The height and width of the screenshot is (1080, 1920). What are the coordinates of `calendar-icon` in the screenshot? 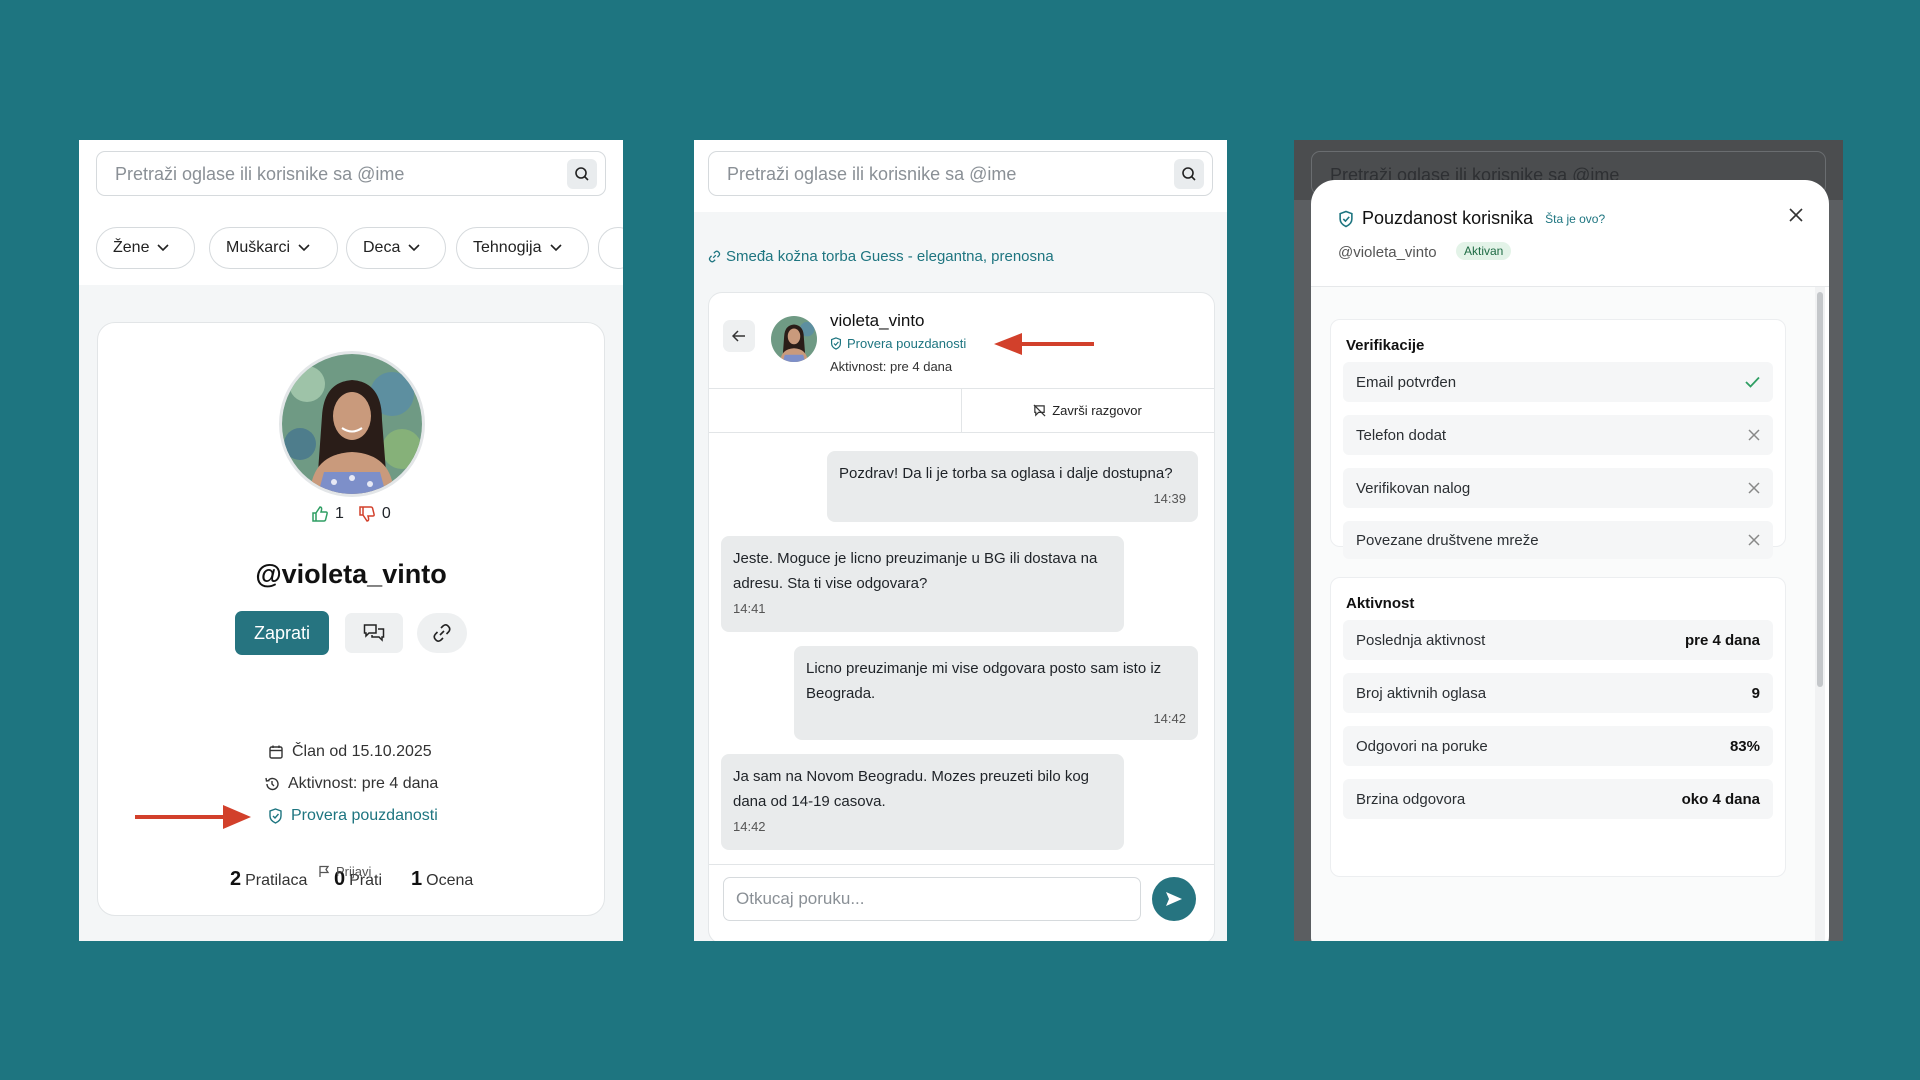 It's located at (276, 752).